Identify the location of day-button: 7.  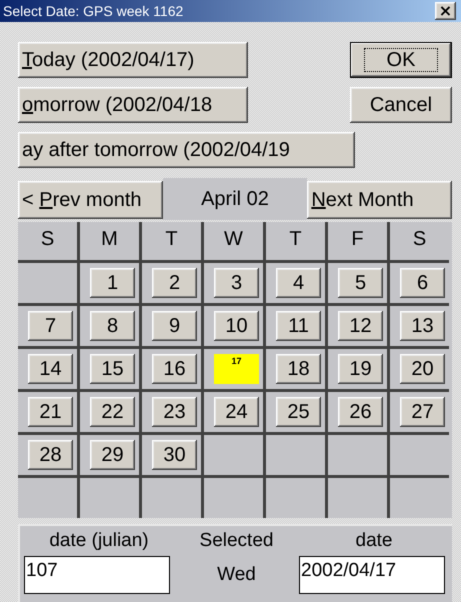
(50, 326).